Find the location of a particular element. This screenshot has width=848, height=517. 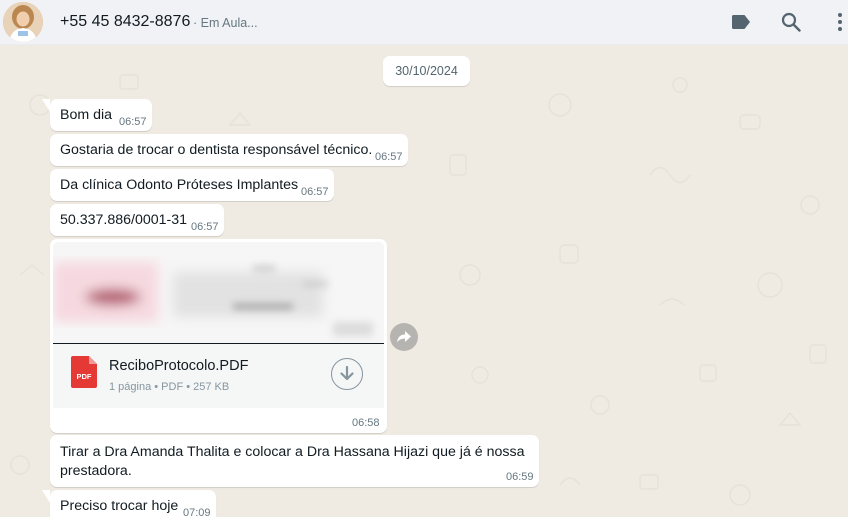

message-time: 06:58 is located at coordinates (366, 423).